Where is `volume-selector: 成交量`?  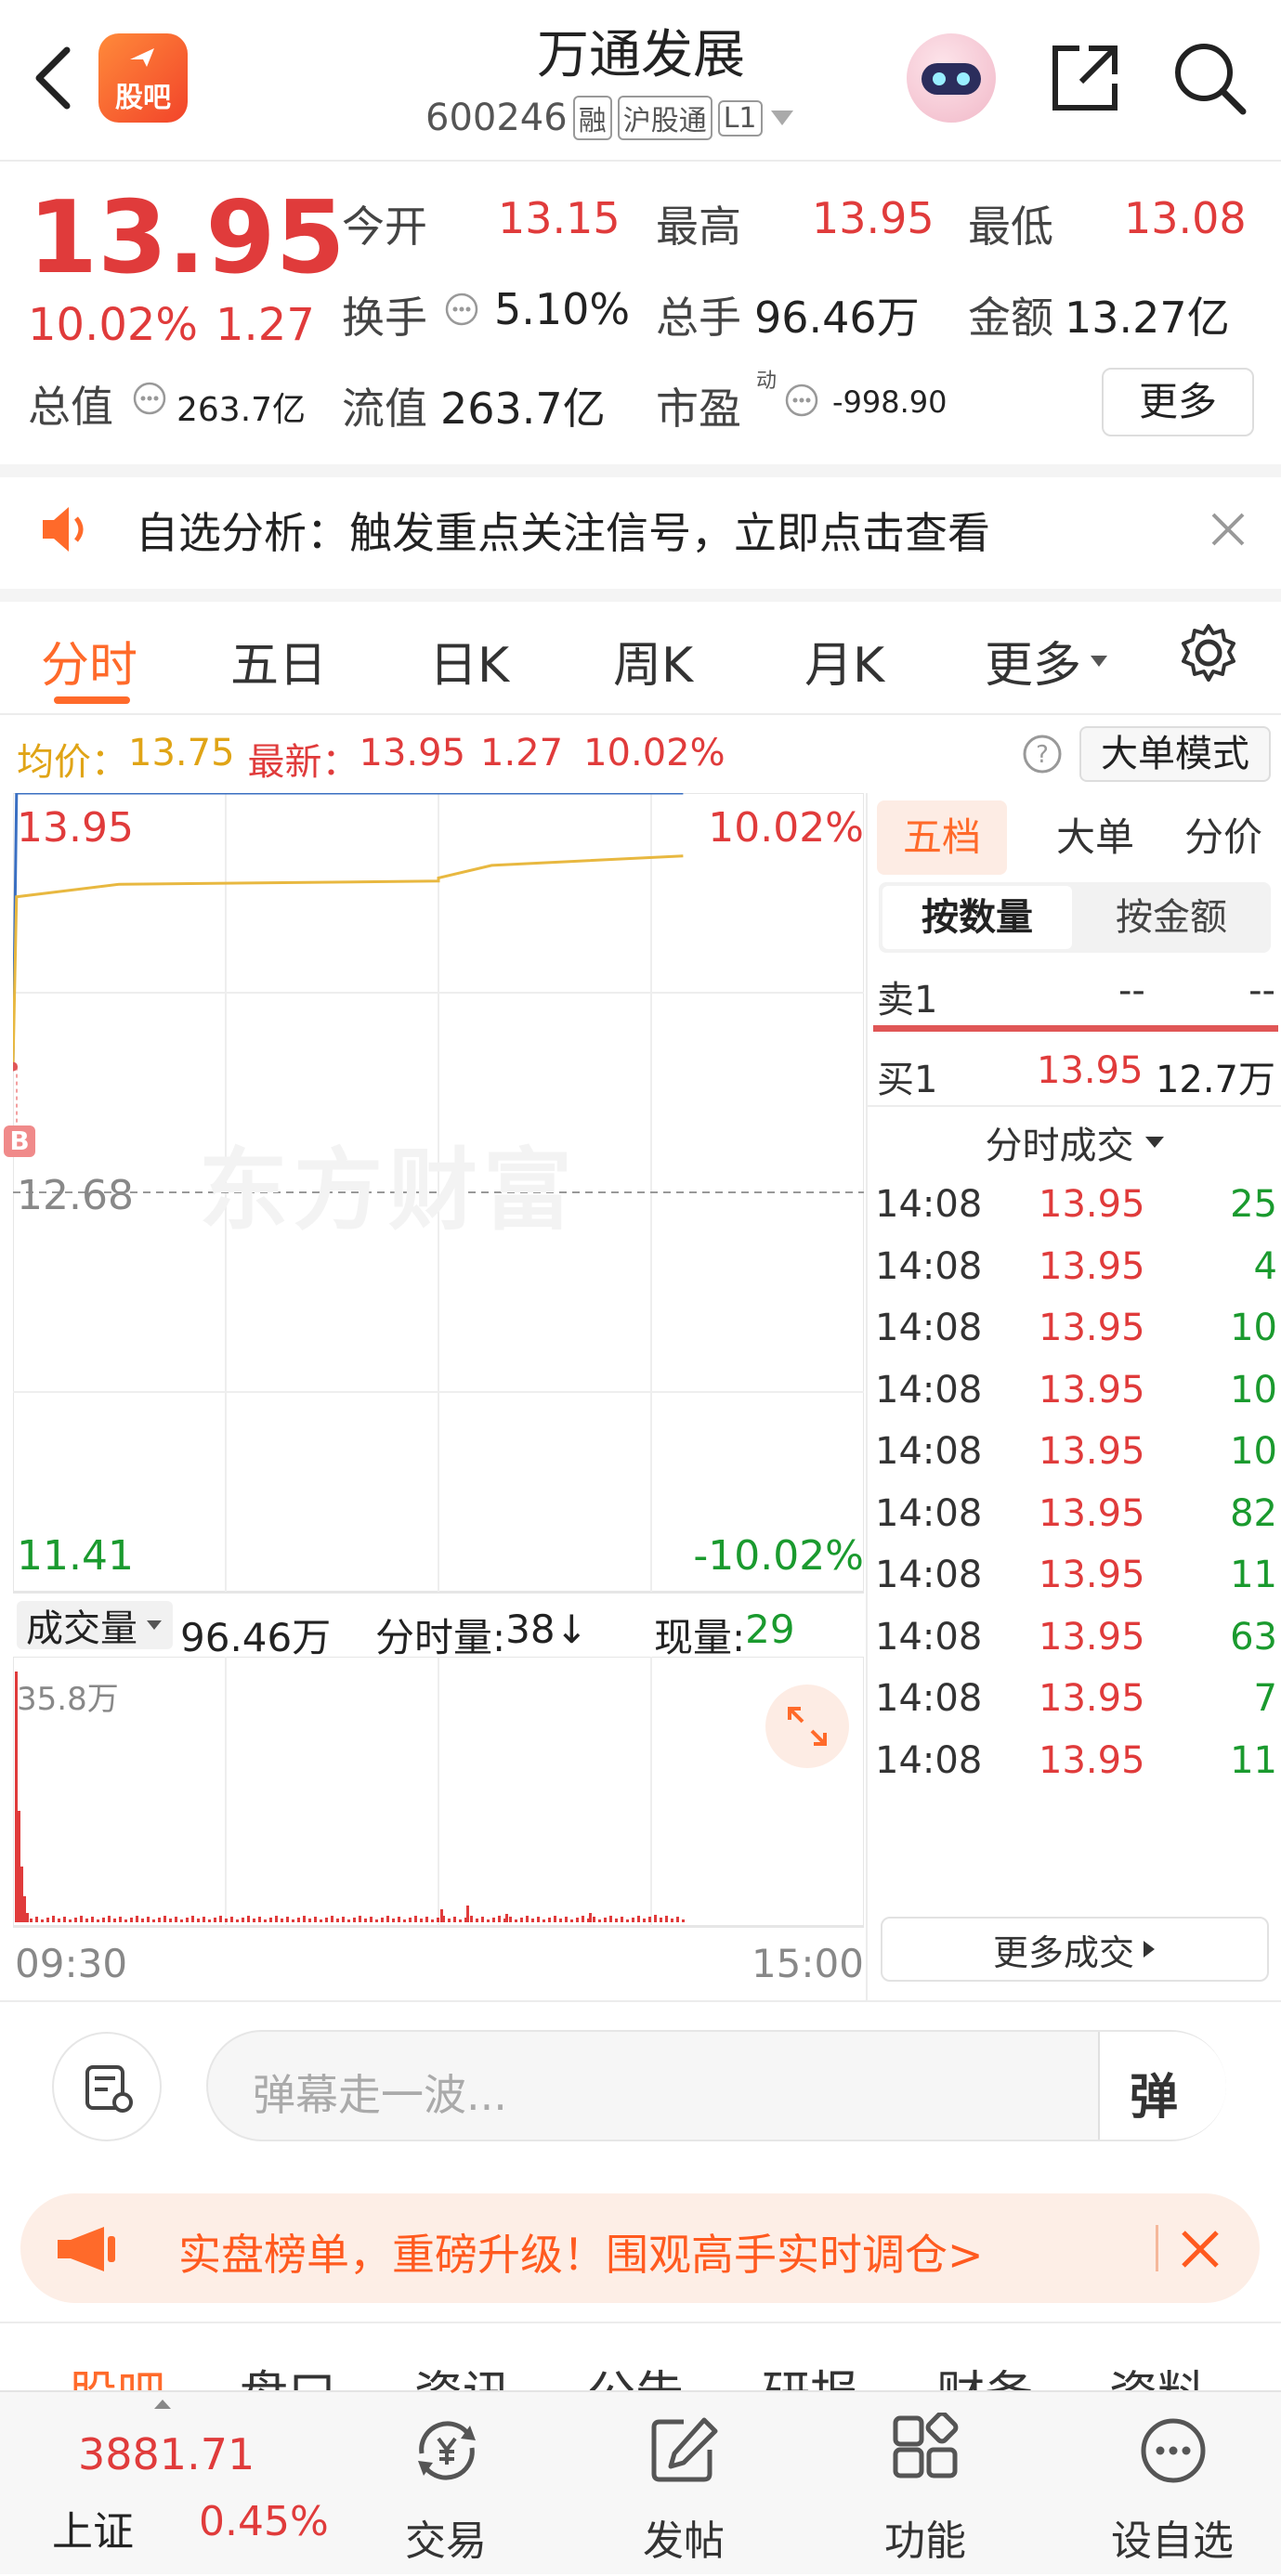
volume-selector: 成交量 is located at coordinates (95, 1626).